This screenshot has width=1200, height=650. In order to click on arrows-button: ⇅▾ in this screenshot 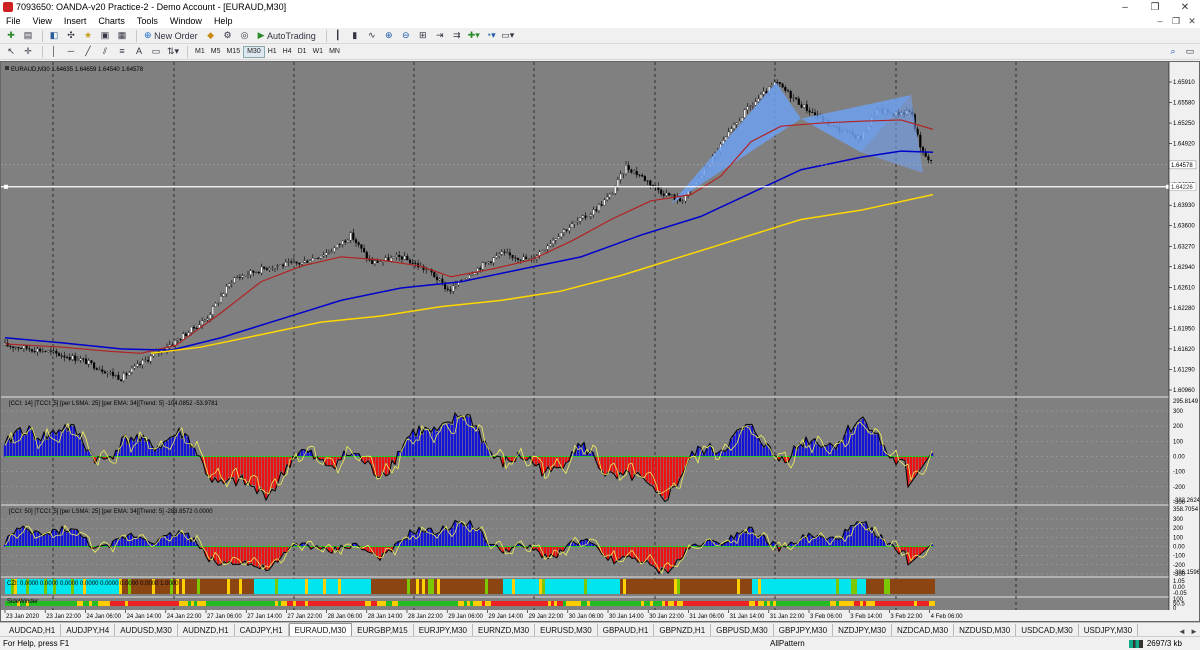, I will do `click(173, 51)`.